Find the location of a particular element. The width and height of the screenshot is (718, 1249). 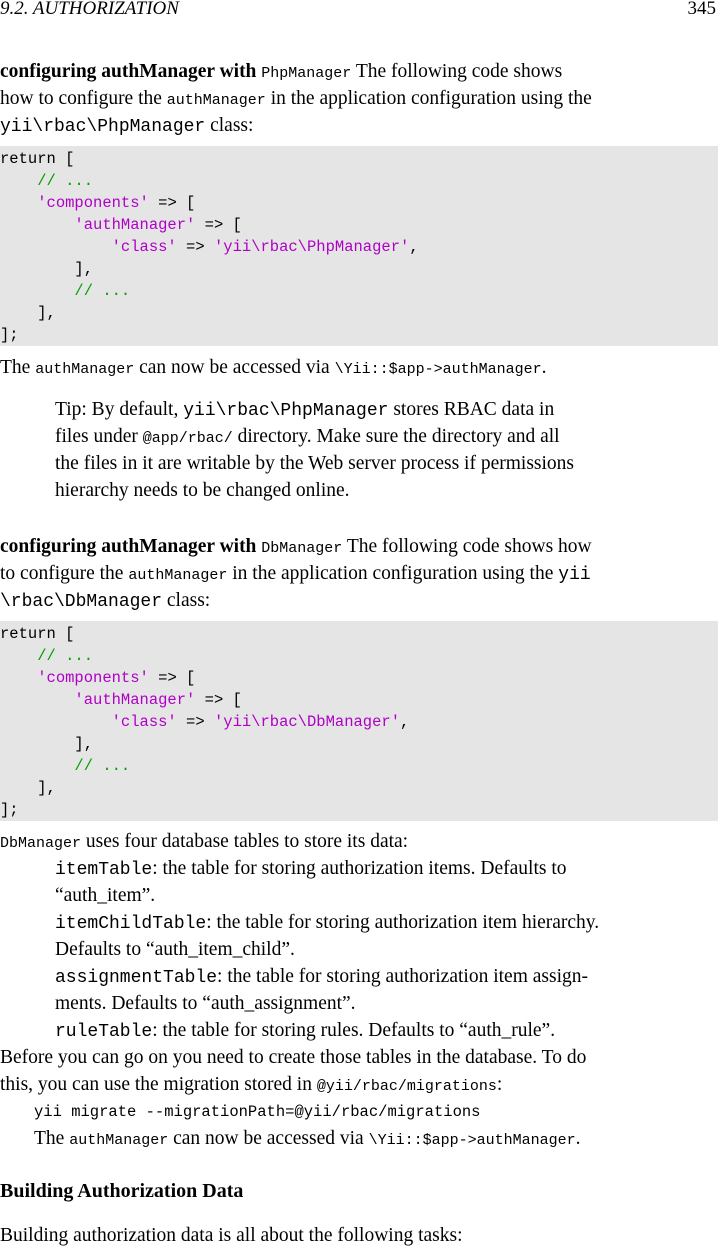

table-name: ruleTable is located at coordinates (104, 1032).